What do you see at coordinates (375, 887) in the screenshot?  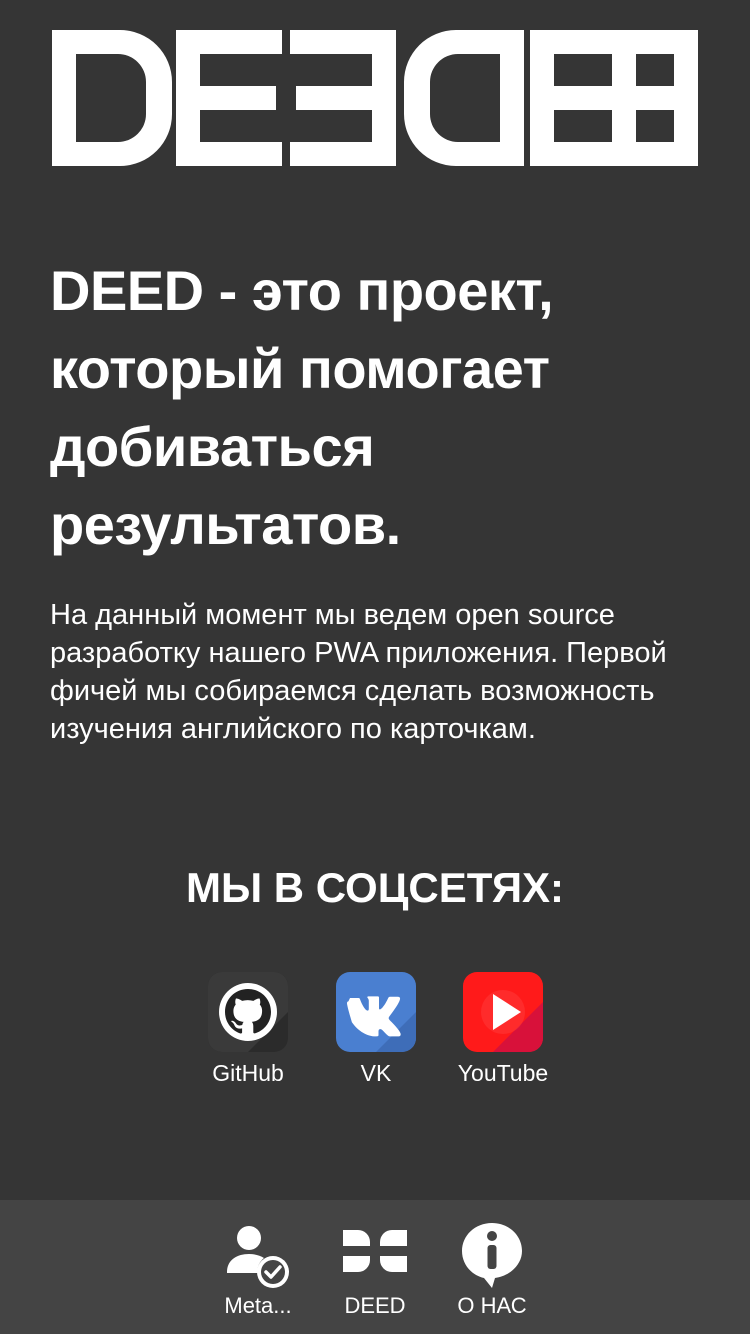 I see `social-section-title: МЫ В СОЦСЕТЯХ:` at bounding box center [375, 887].